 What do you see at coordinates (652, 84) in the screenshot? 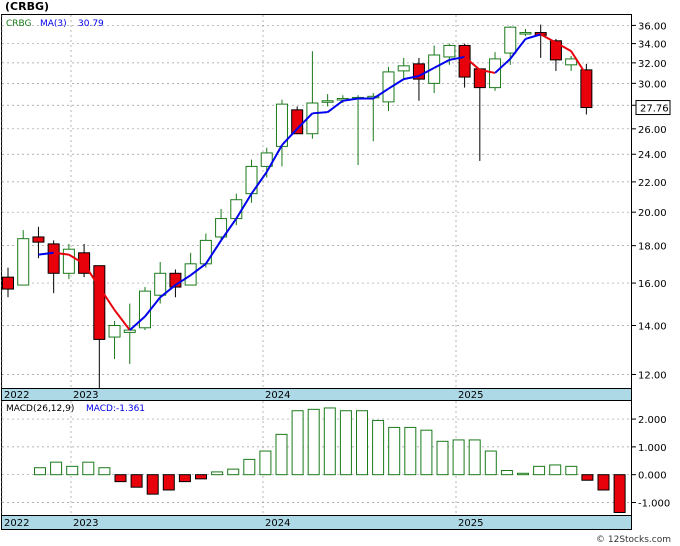
I see `price-tick-label: 30.00` at bounding box center [652, 84].